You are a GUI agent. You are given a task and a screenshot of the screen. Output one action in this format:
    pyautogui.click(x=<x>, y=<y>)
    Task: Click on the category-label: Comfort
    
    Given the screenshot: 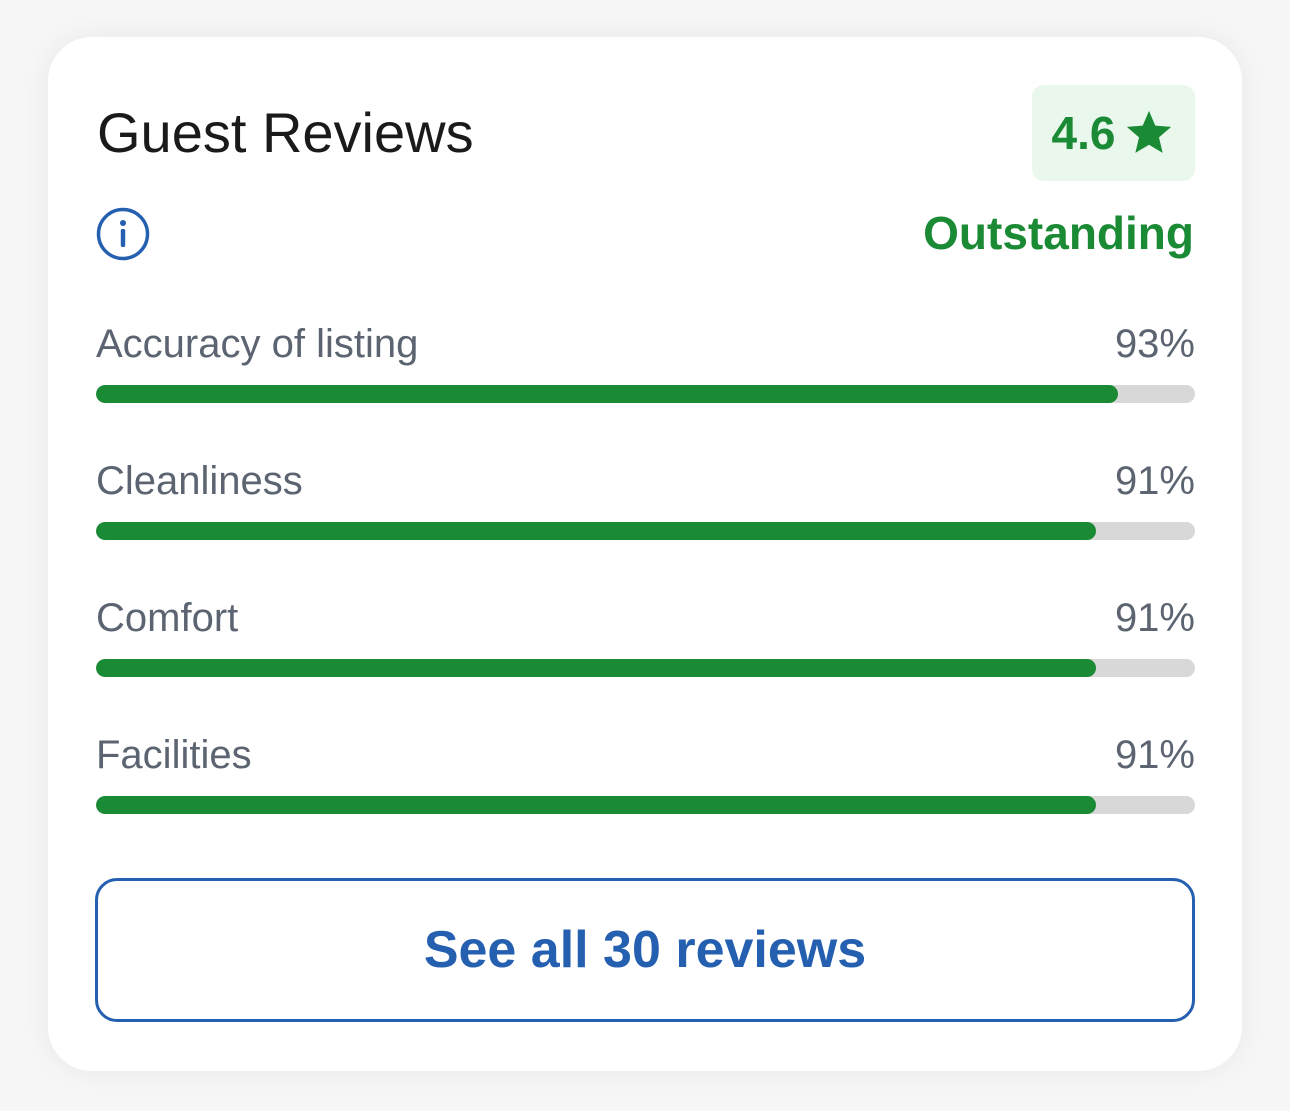 What is the action you would take?
    pyautogui.click(x=167, y=618)
    